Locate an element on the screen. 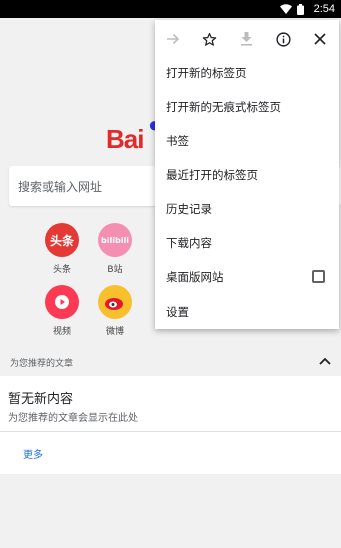  baidu-logo: Bai ● is located at coordinates (133, 133).